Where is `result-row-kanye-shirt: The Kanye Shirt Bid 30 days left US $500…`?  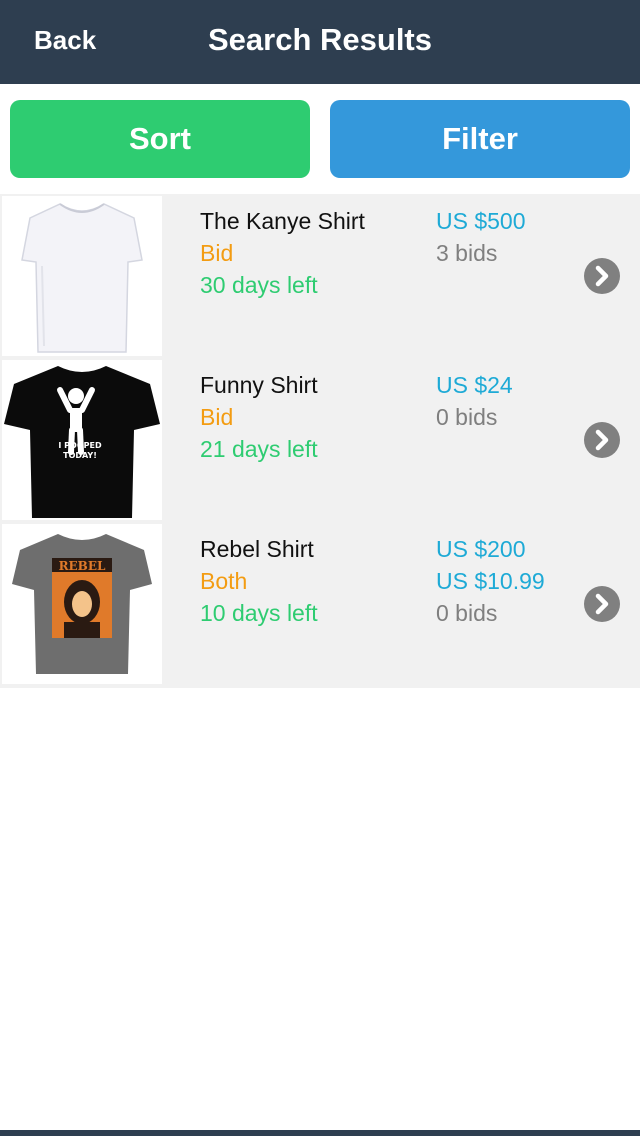 result-row-kanye-shirt: The Kanye Shirt Bid 30 days left US $500… is located at coordinates (320, 276).